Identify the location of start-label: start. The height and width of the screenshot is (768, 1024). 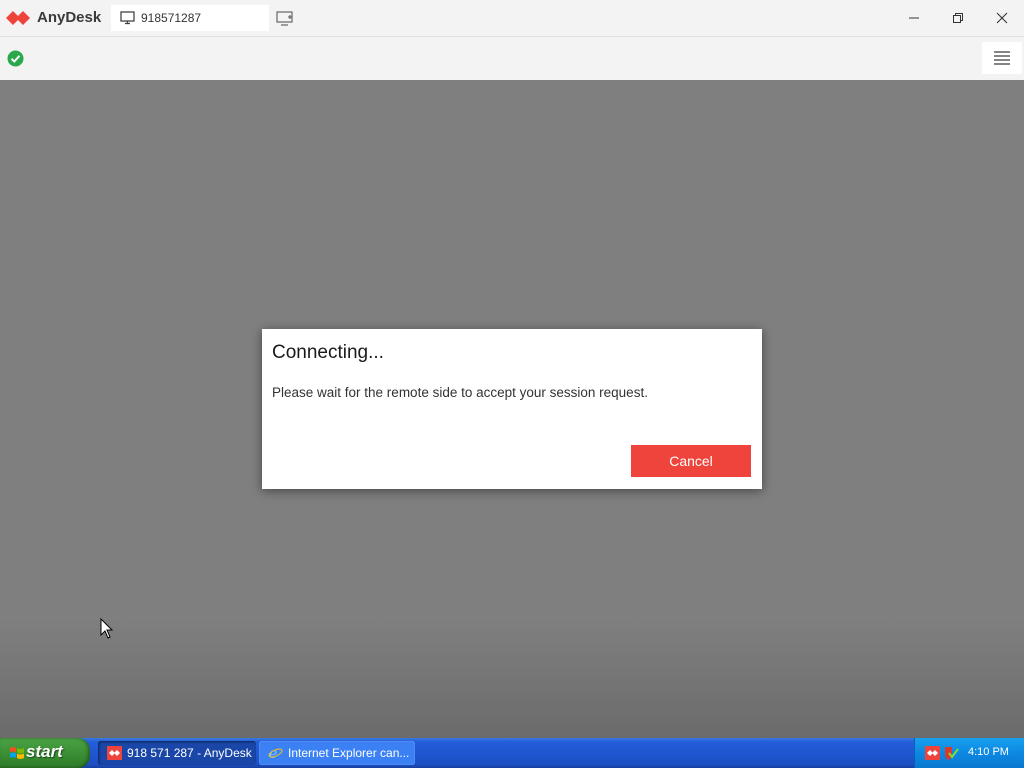
(44, 751).